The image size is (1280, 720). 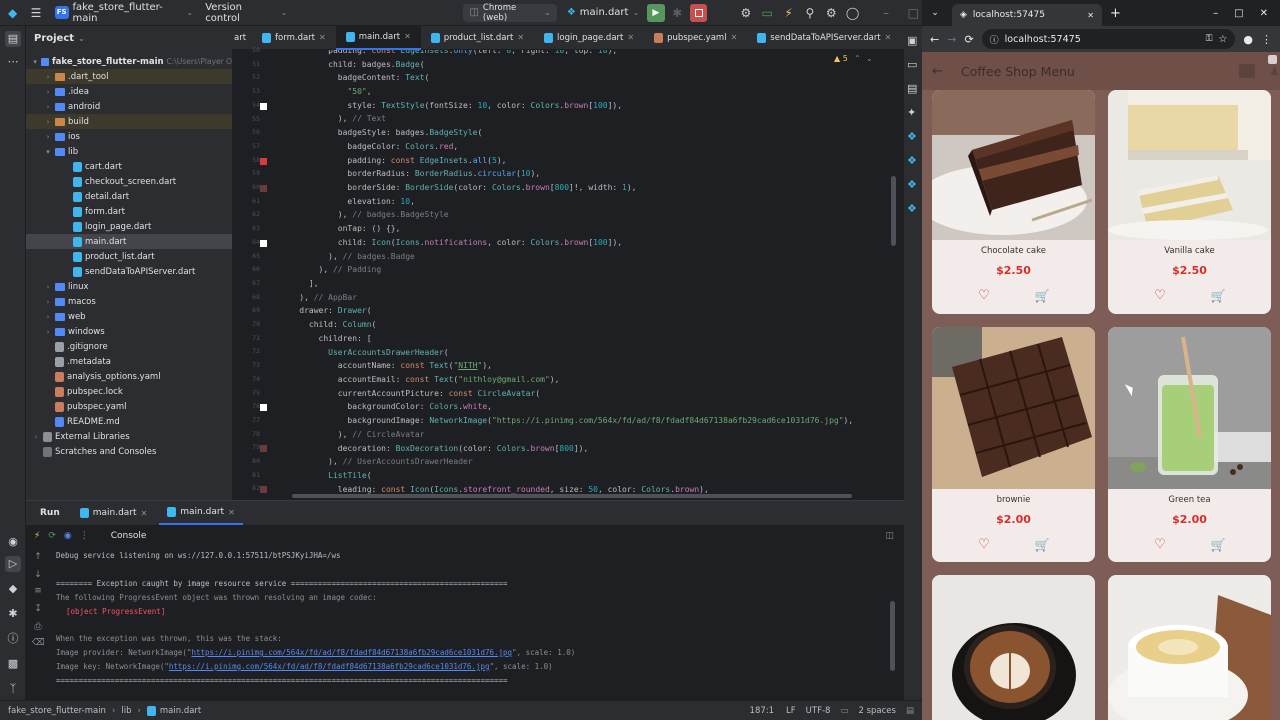 What do you see at coordinates (248, 434) in the screenshot?
I see `line-number: 78` at bounding box center [248, 434].